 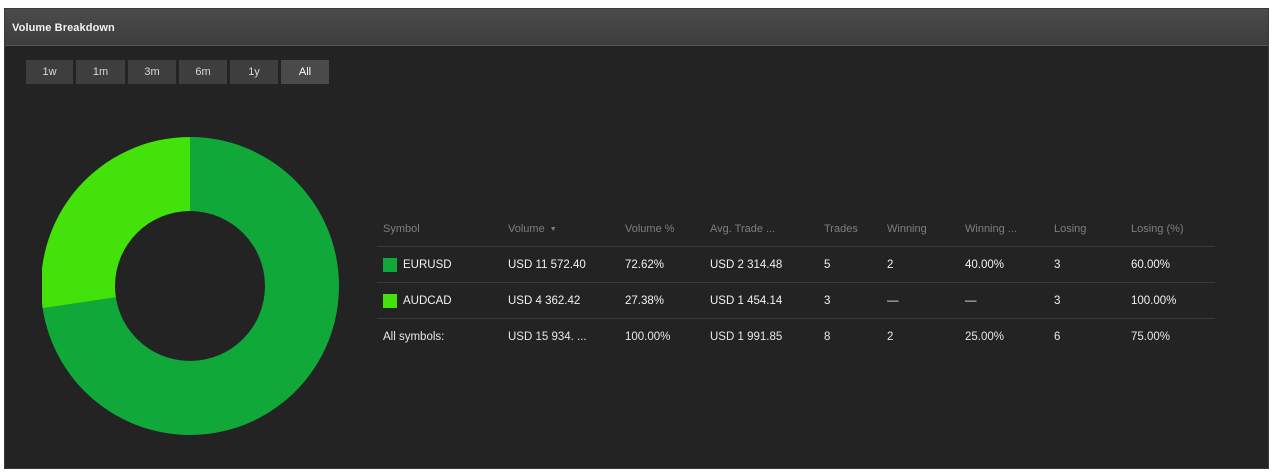 I want to click on volume-donut-chart, so click(x=191, y=286).